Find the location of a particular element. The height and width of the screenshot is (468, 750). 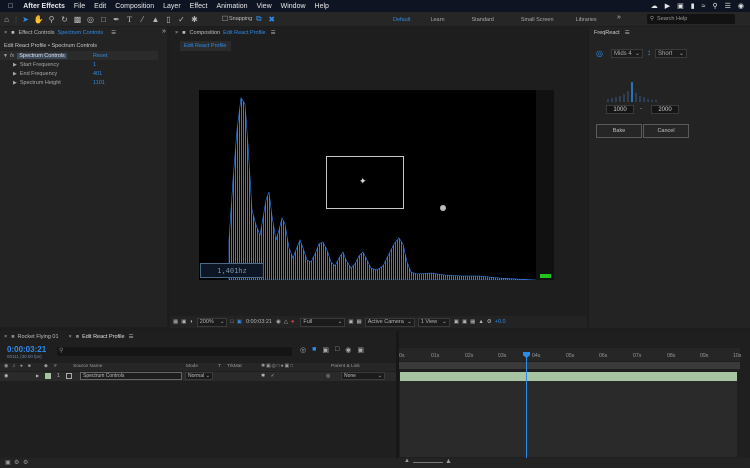

clone-stamp-tool-icon: ▲ is located at coordinates (155, 19).